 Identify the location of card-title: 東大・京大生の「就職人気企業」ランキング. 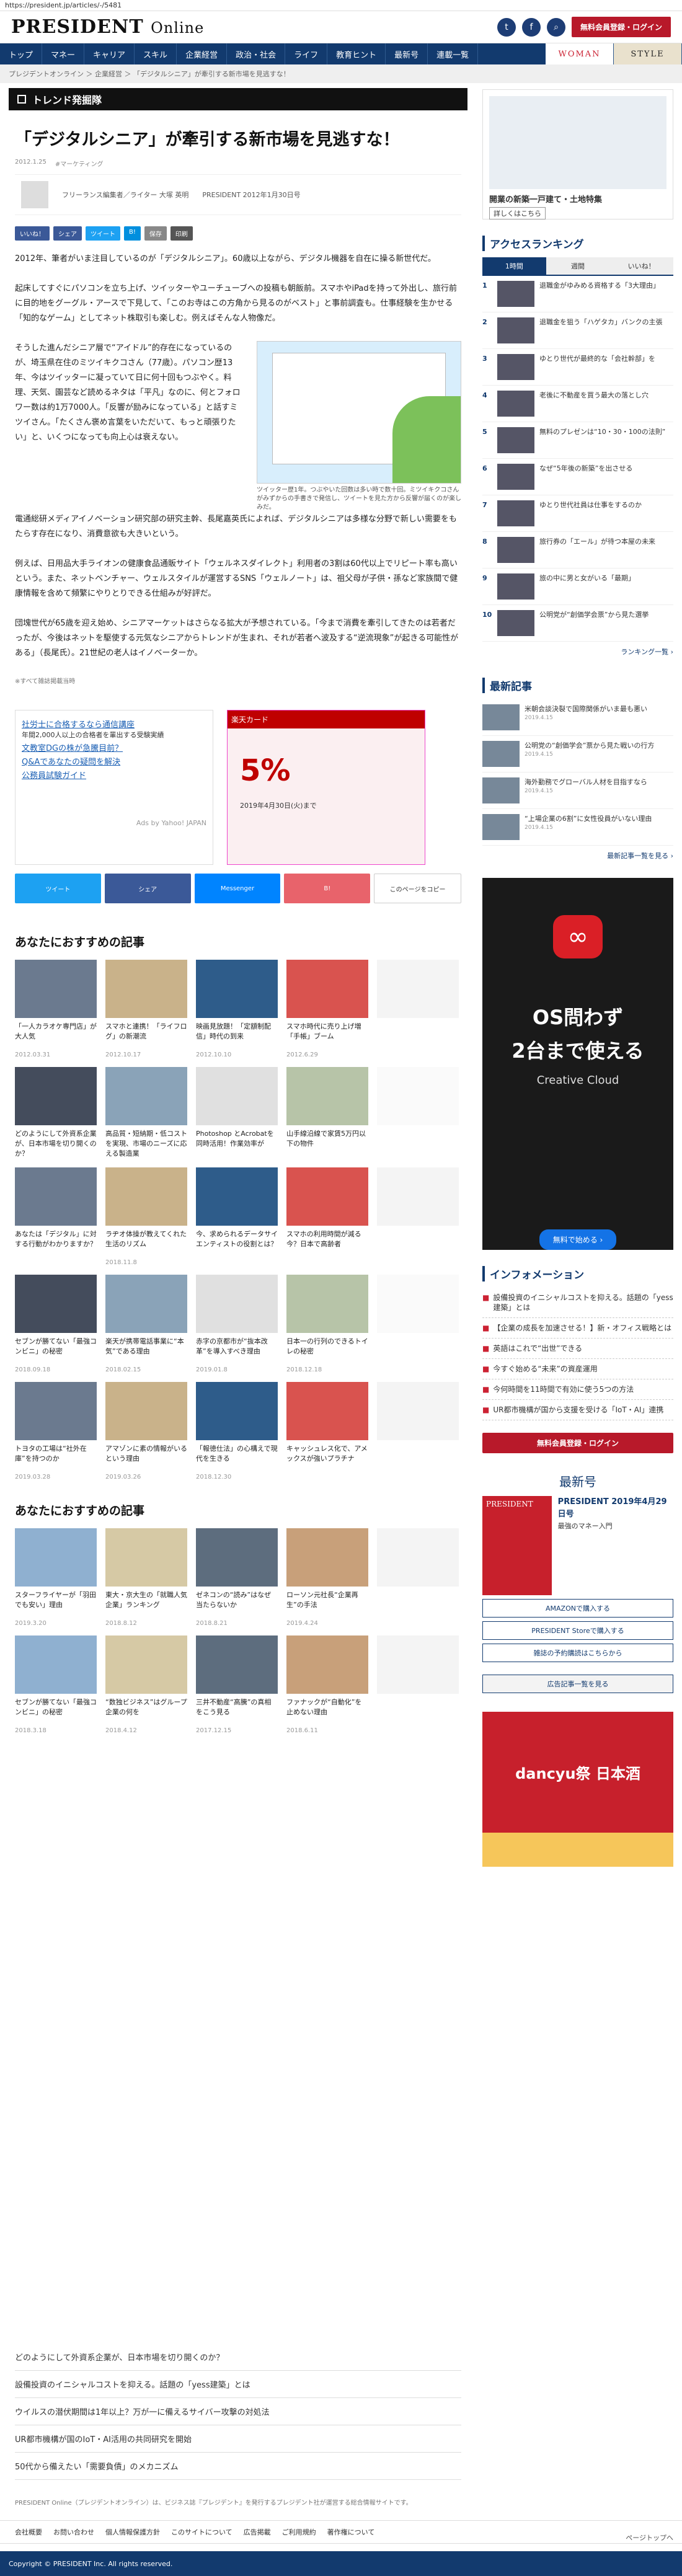
(146, 1605).